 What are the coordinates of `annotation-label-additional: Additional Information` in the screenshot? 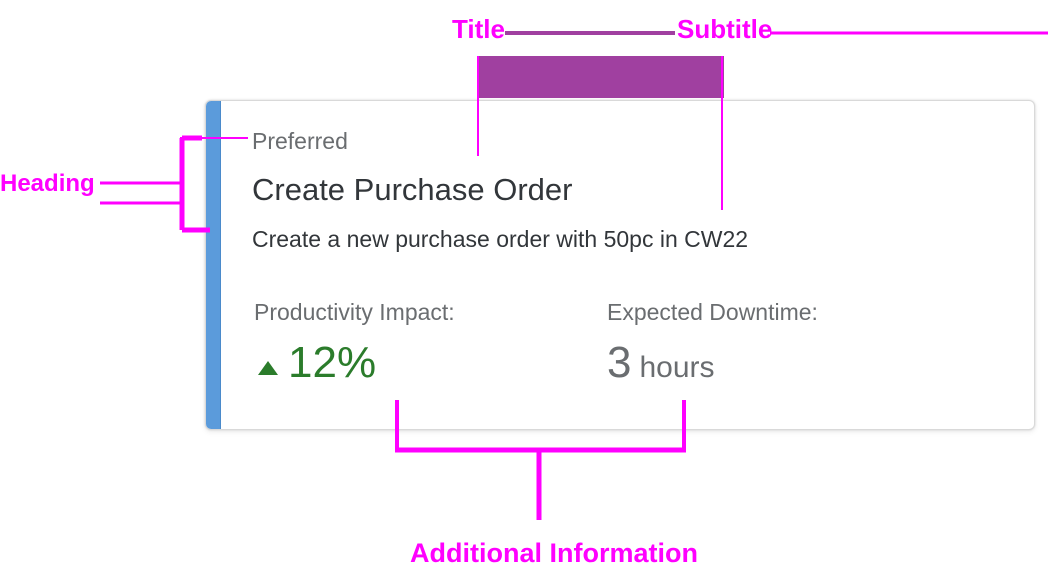 It's located at (554, 553).